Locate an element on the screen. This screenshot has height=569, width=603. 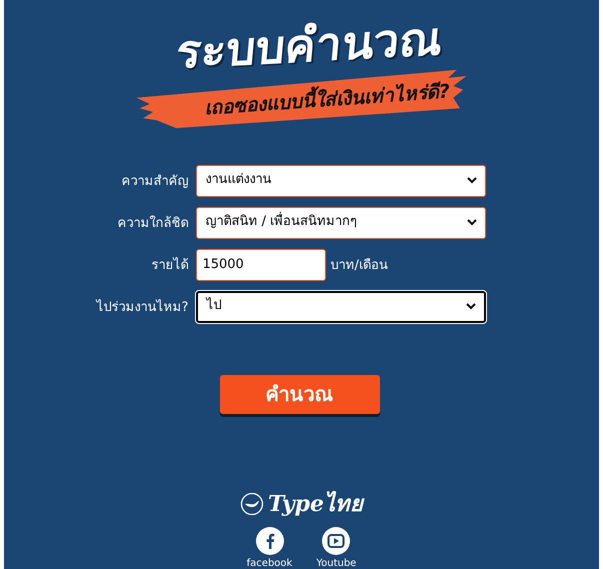
social-link: Youtube is located at coordinates (336, 548).